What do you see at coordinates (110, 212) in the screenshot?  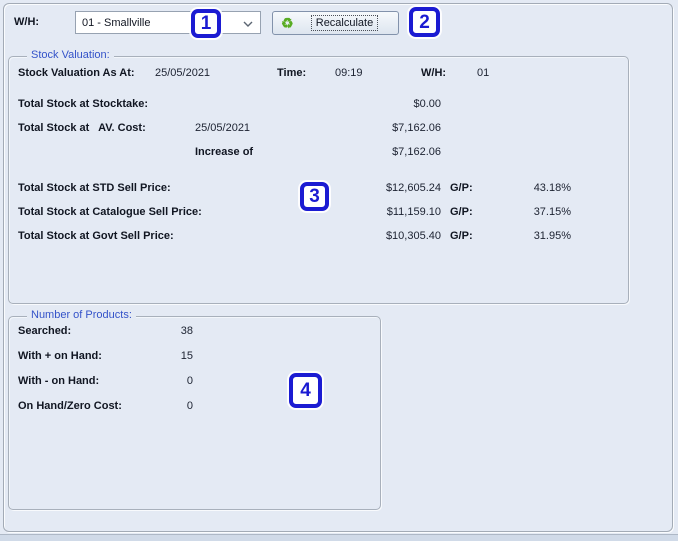 I see `catalogue-sell-label: Total Stock at Catalogue Sell Price:` at bounding box center [110, 212].